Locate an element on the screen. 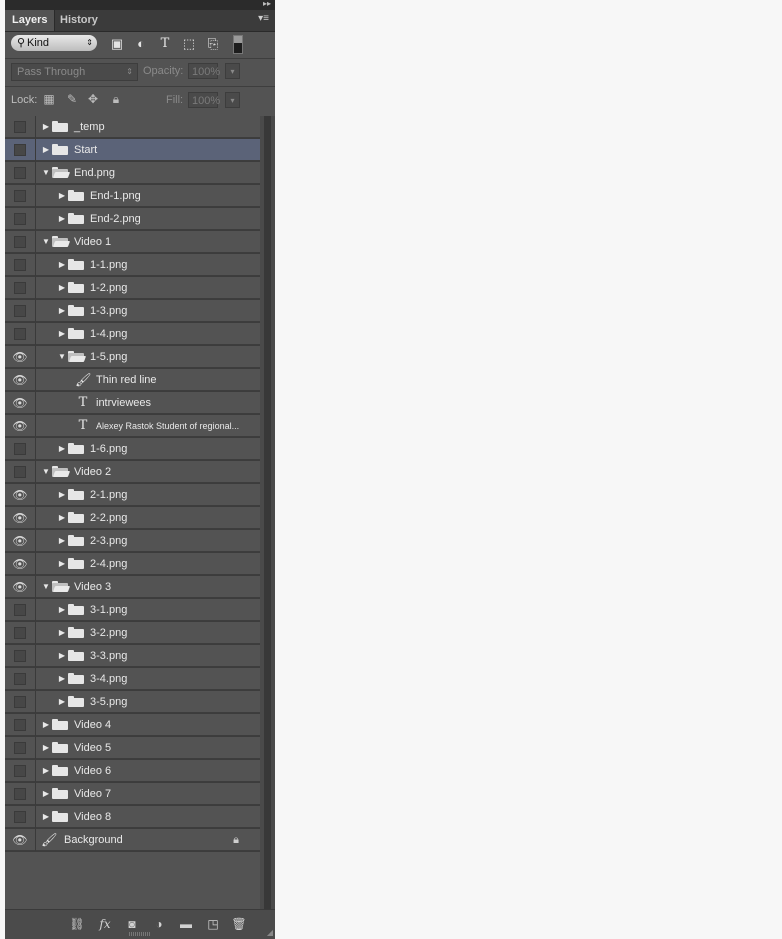 This screenshot has height=939, width=782. fill-input: 100% is located at coordinates (204, 100).